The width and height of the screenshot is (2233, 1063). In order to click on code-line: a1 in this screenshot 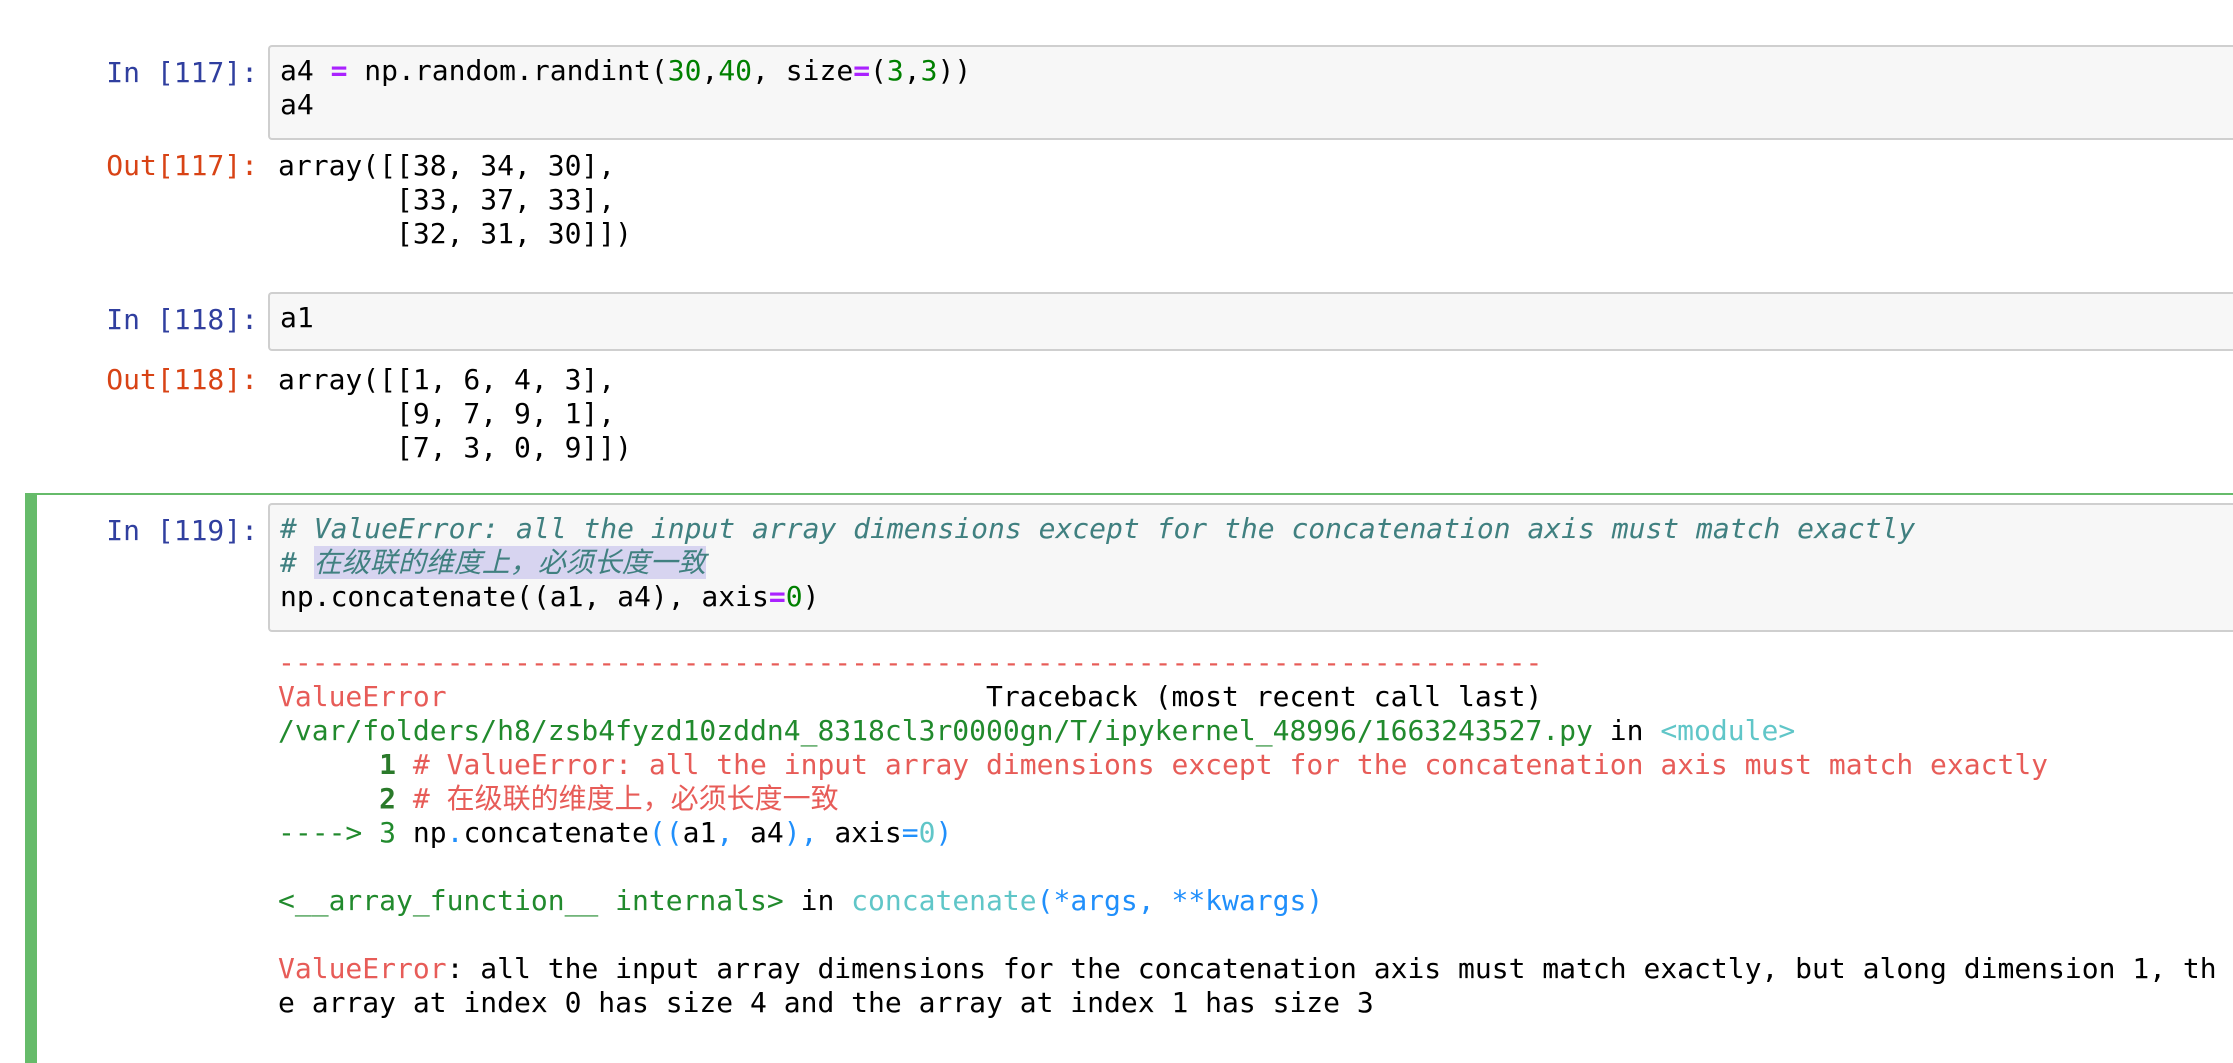, I will do `click(297, 317)`.